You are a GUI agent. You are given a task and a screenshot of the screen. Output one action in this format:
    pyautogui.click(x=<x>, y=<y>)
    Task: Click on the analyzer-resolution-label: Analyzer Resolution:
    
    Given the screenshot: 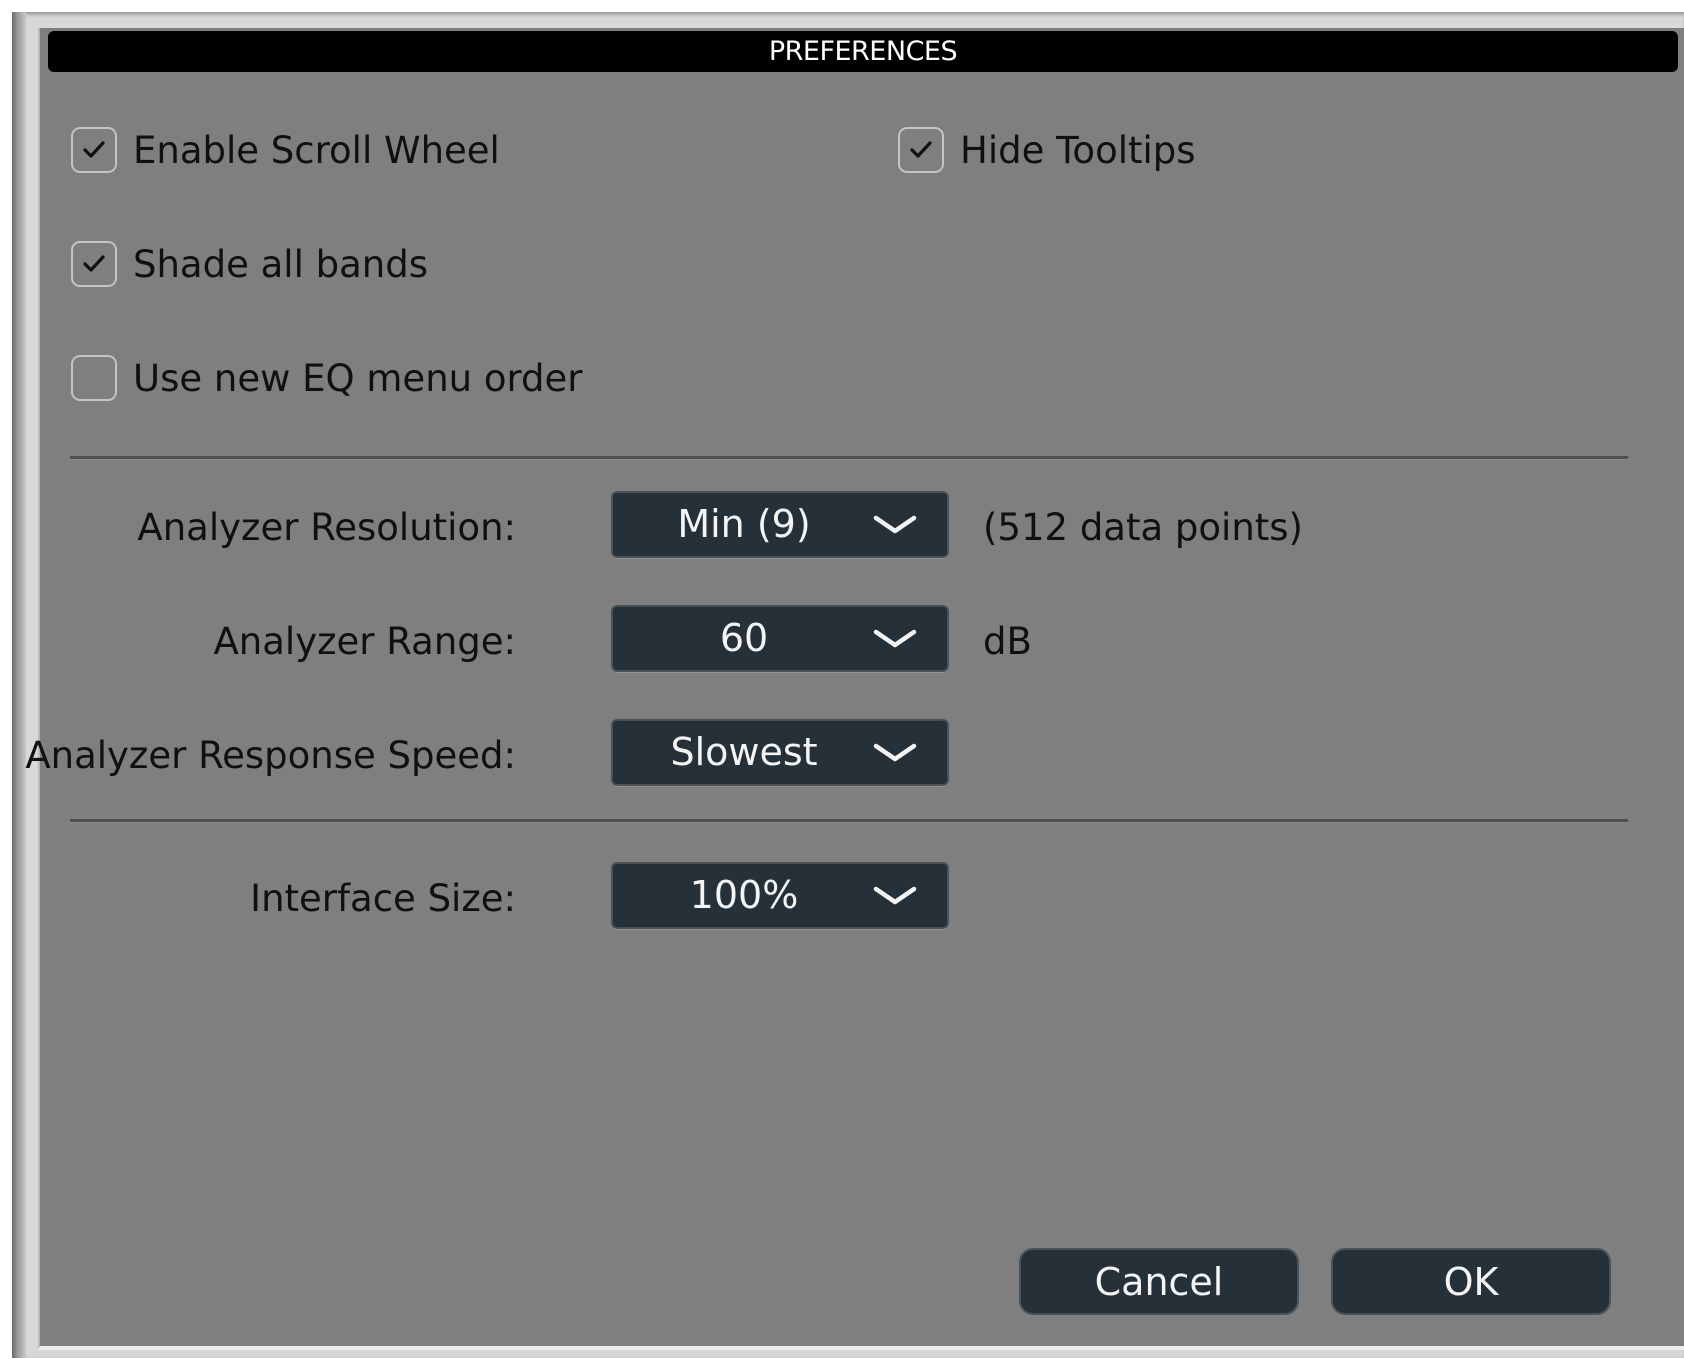 What is the action you would take?
    pyautogui.click(x=326, y=527)
    